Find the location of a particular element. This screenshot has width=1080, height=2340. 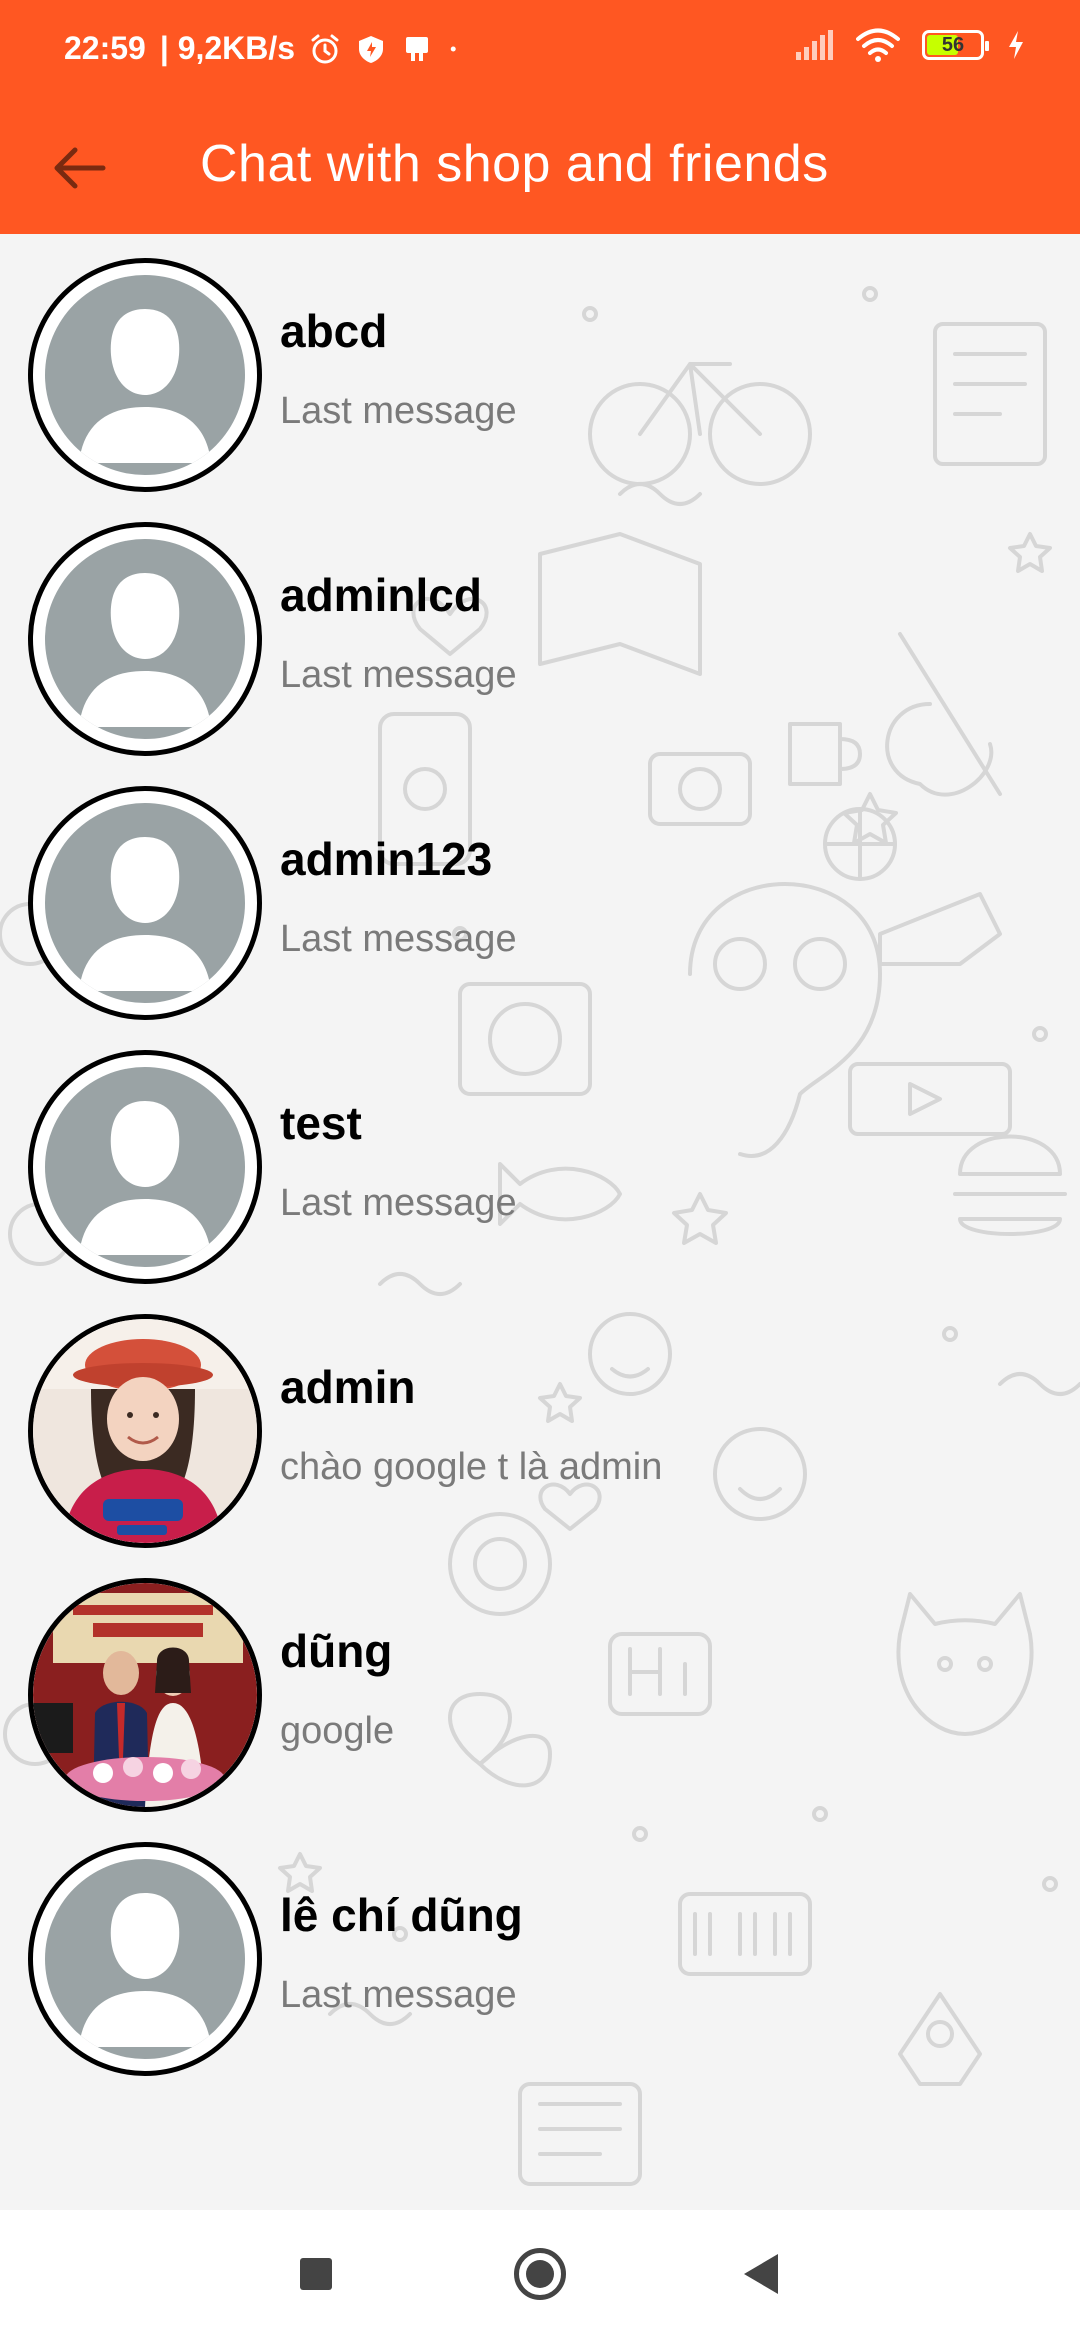

chat-name: admin123 is located at coordinates (386, 859).